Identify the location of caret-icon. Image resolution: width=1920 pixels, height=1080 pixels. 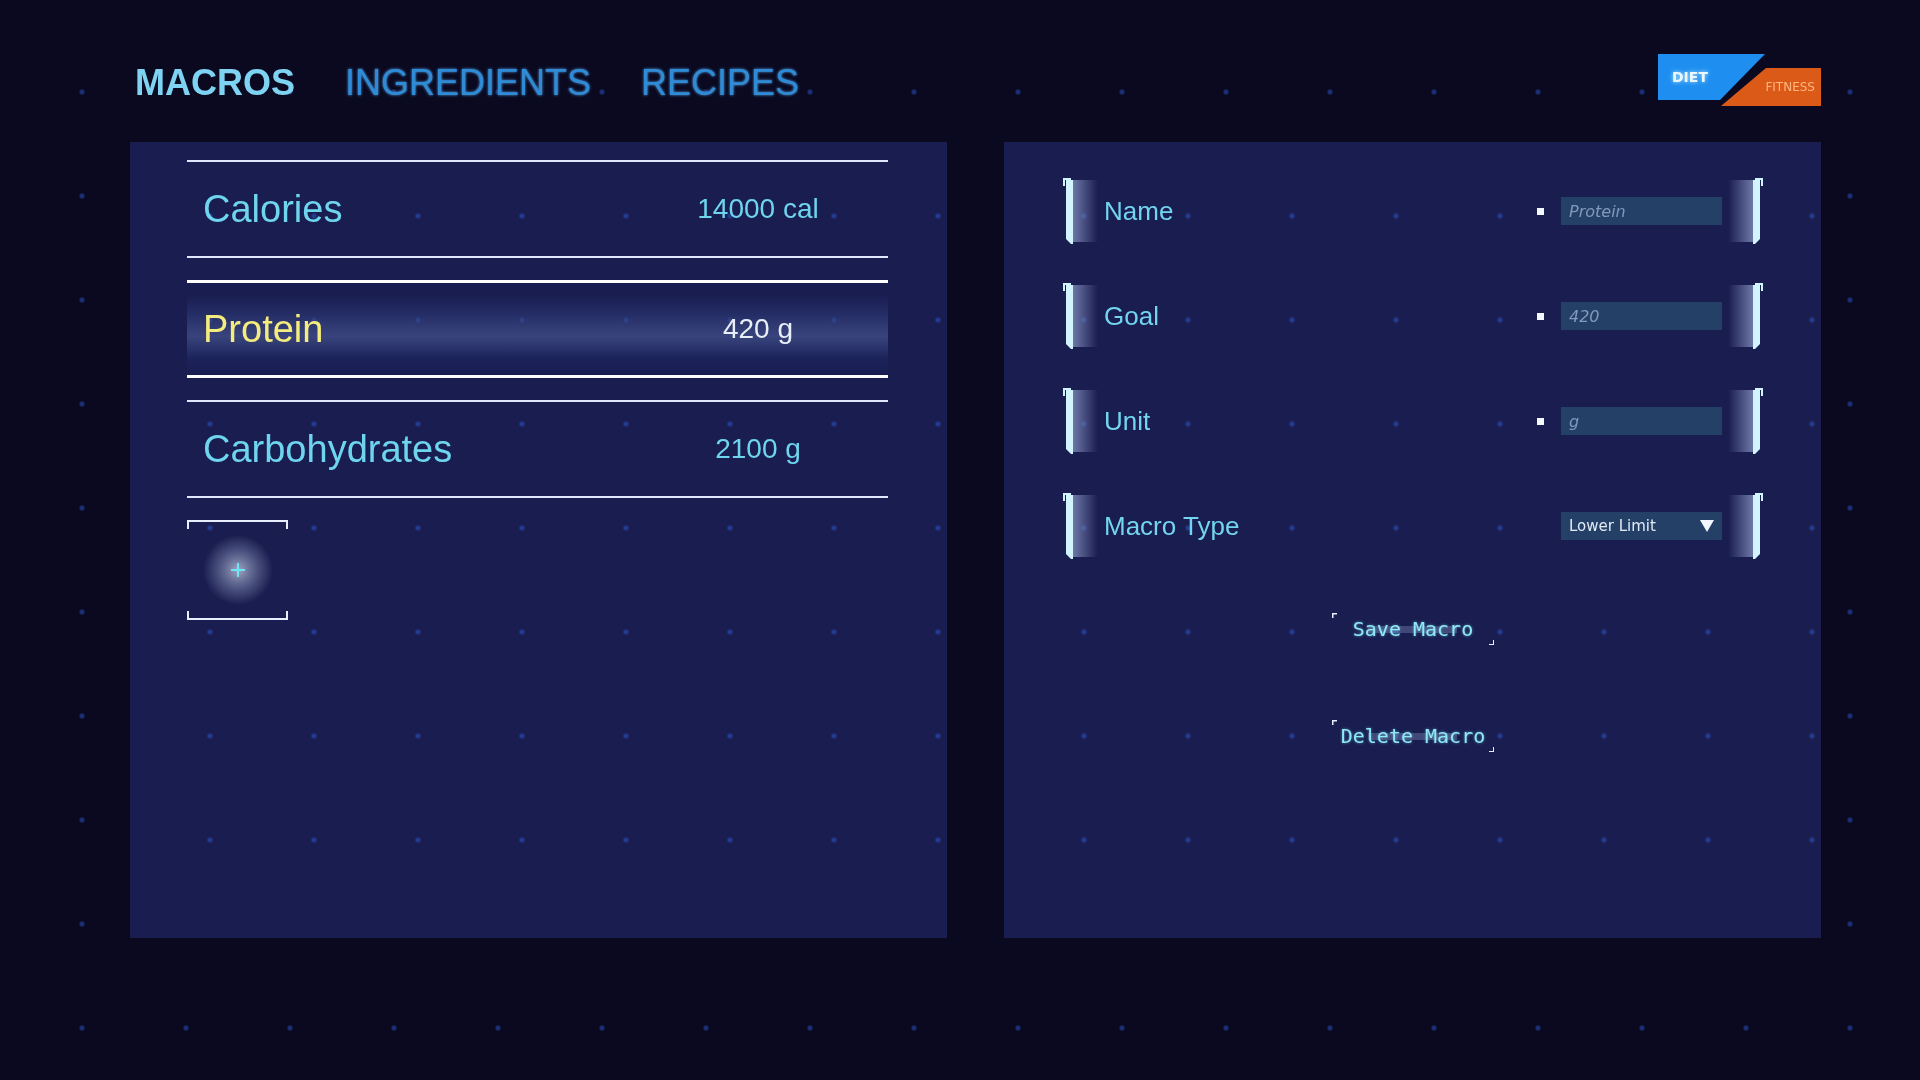
(1707, 526).